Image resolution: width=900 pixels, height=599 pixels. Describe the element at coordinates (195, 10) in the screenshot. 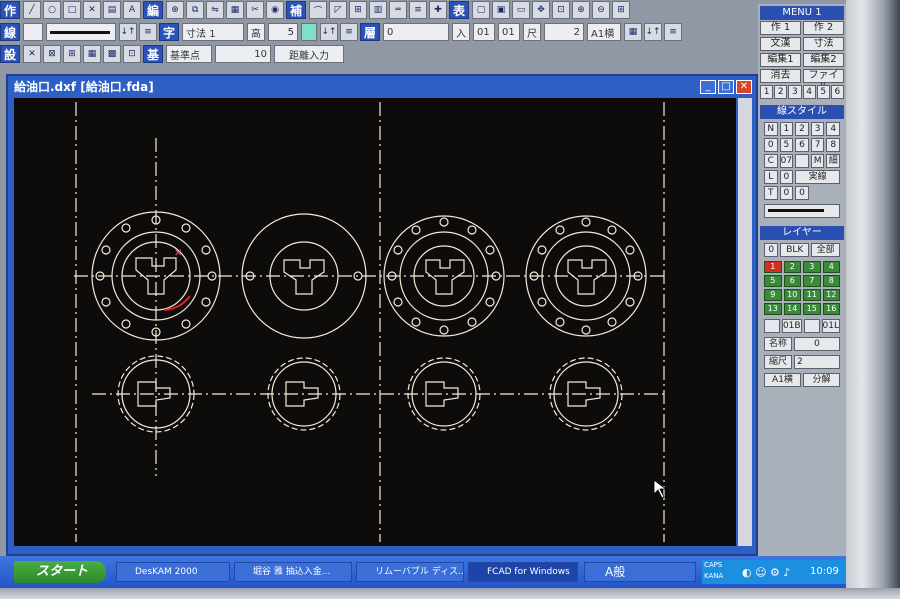

I see `copy-icon: ⧉` at that location.